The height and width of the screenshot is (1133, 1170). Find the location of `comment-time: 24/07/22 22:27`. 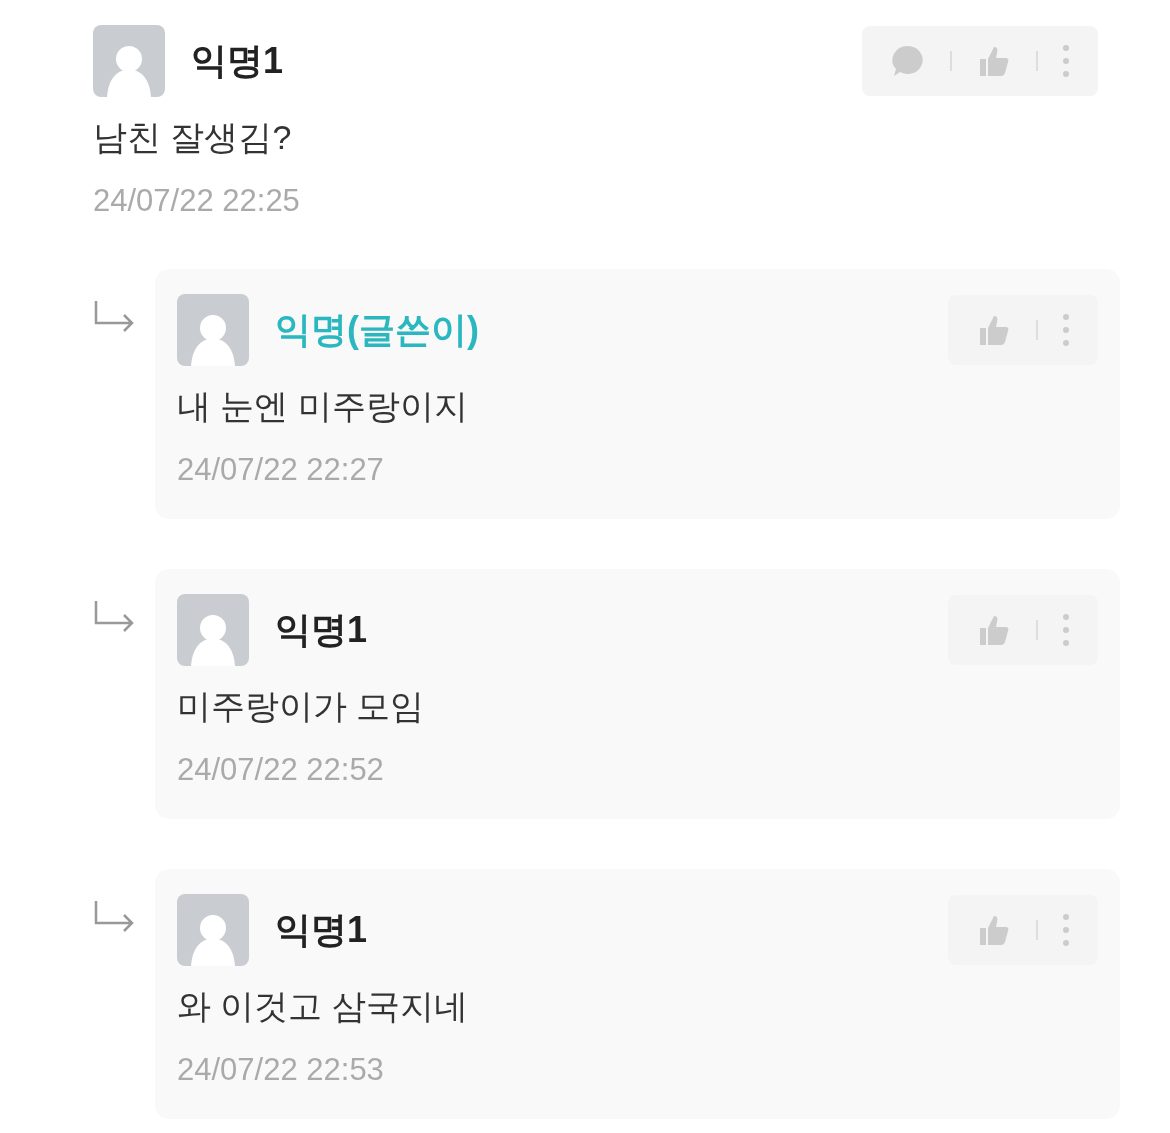

comment-time: 24/07/22 22:27 is located at coordinates (281, 470).